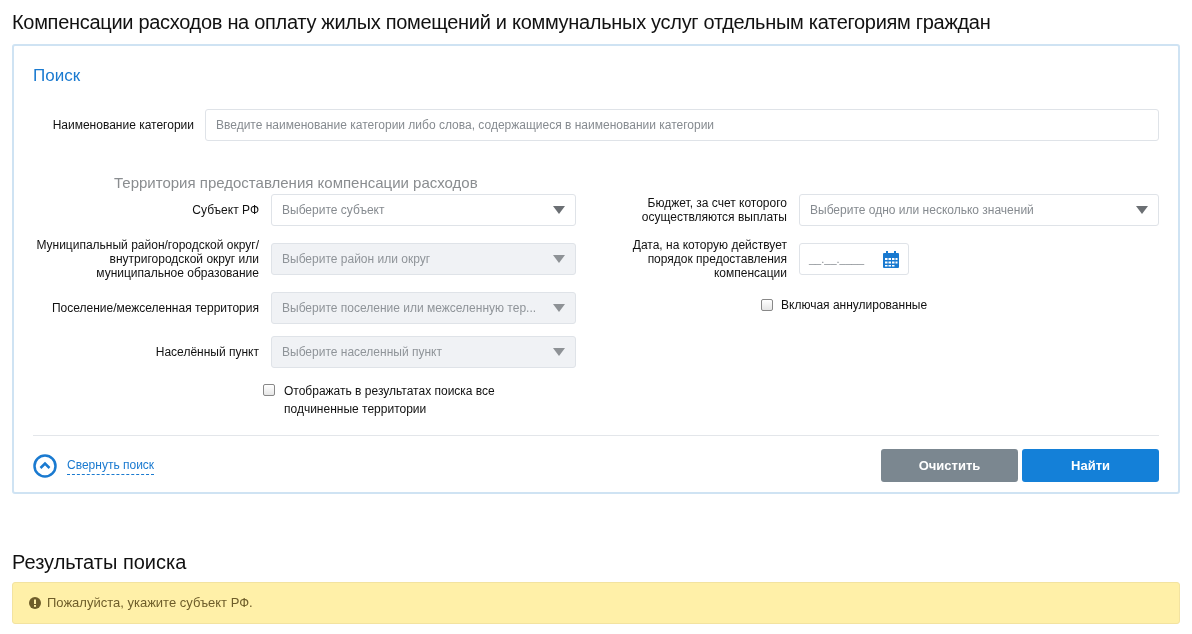 The width and height of the screenshot is (1192, 634). What do you see at coordinates (150, 603) in the screenshot?
I see `alert-text: Пожалуйста, укажите субъект РФ.` at bounding box center [150, 603].